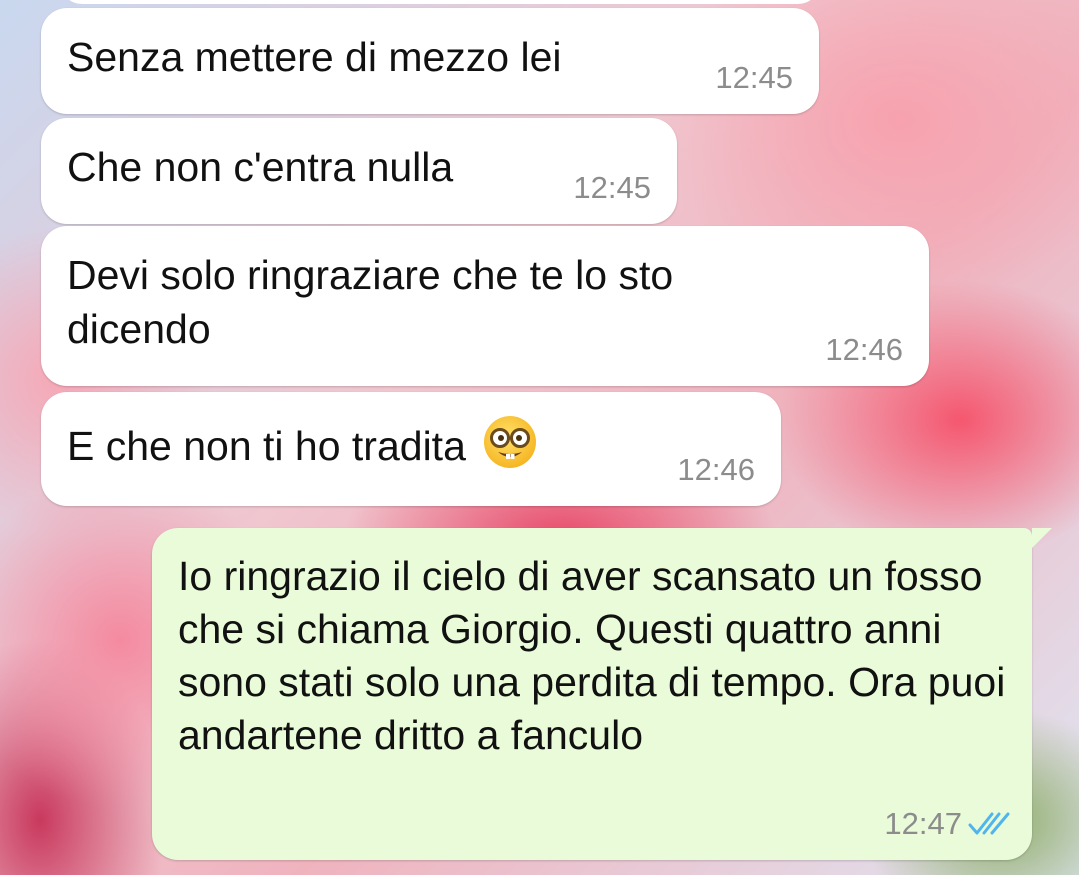  I want to click on incoming-message-bubble: E che non ti ho tradita 12:46, so click(411, 449).